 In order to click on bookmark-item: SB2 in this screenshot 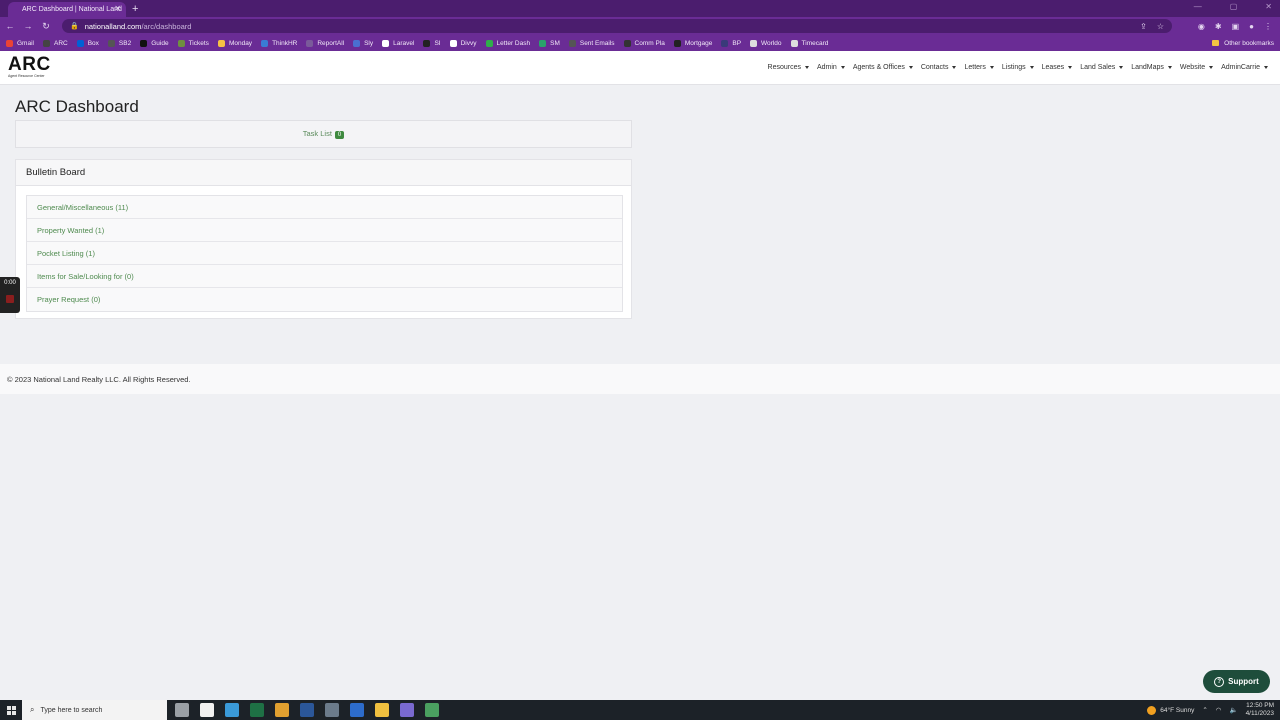, I will do `click(119, 43)`.